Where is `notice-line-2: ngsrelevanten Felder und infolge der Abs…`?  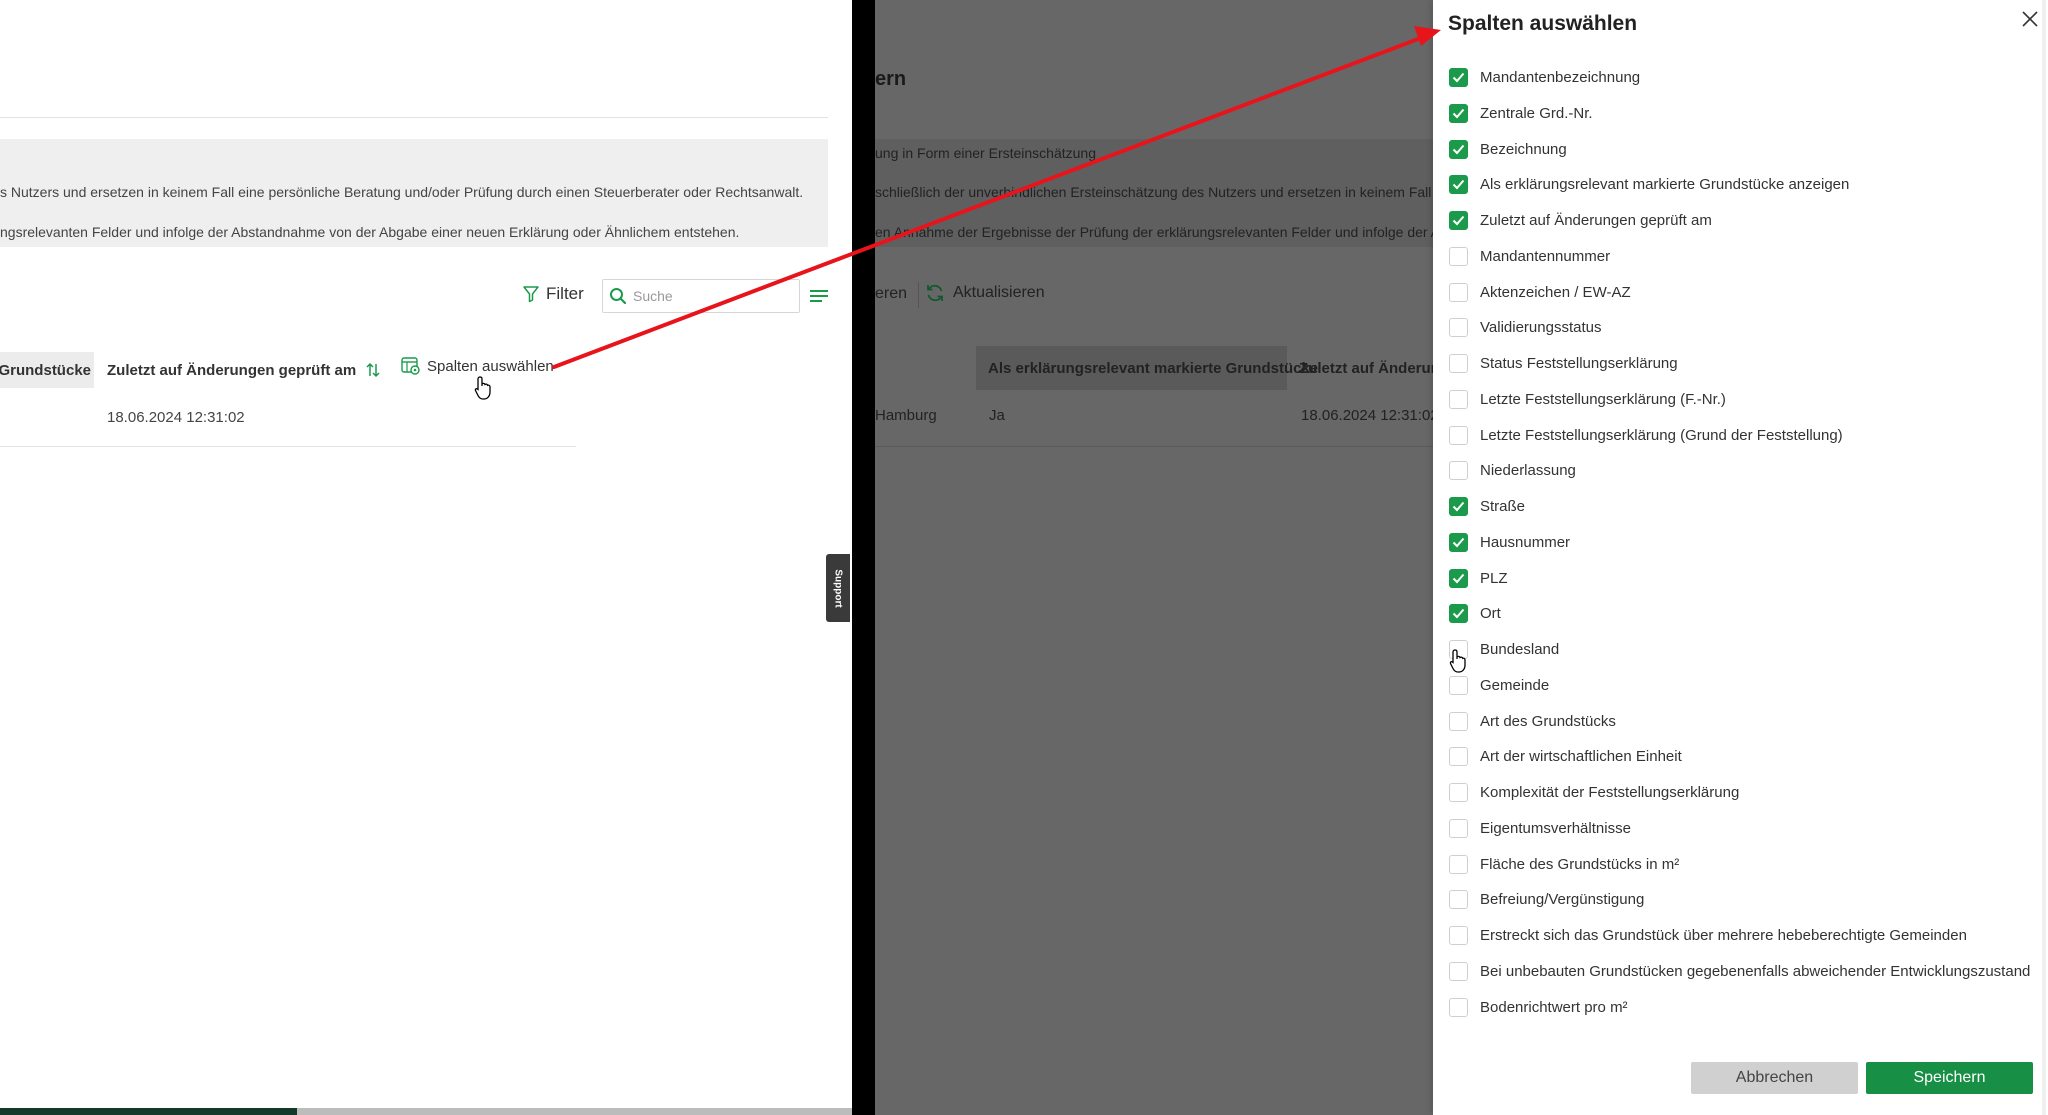
notice-line-2: ngsrelevanten Felder und infolge der Abs… is located at coordinates (370, 232).